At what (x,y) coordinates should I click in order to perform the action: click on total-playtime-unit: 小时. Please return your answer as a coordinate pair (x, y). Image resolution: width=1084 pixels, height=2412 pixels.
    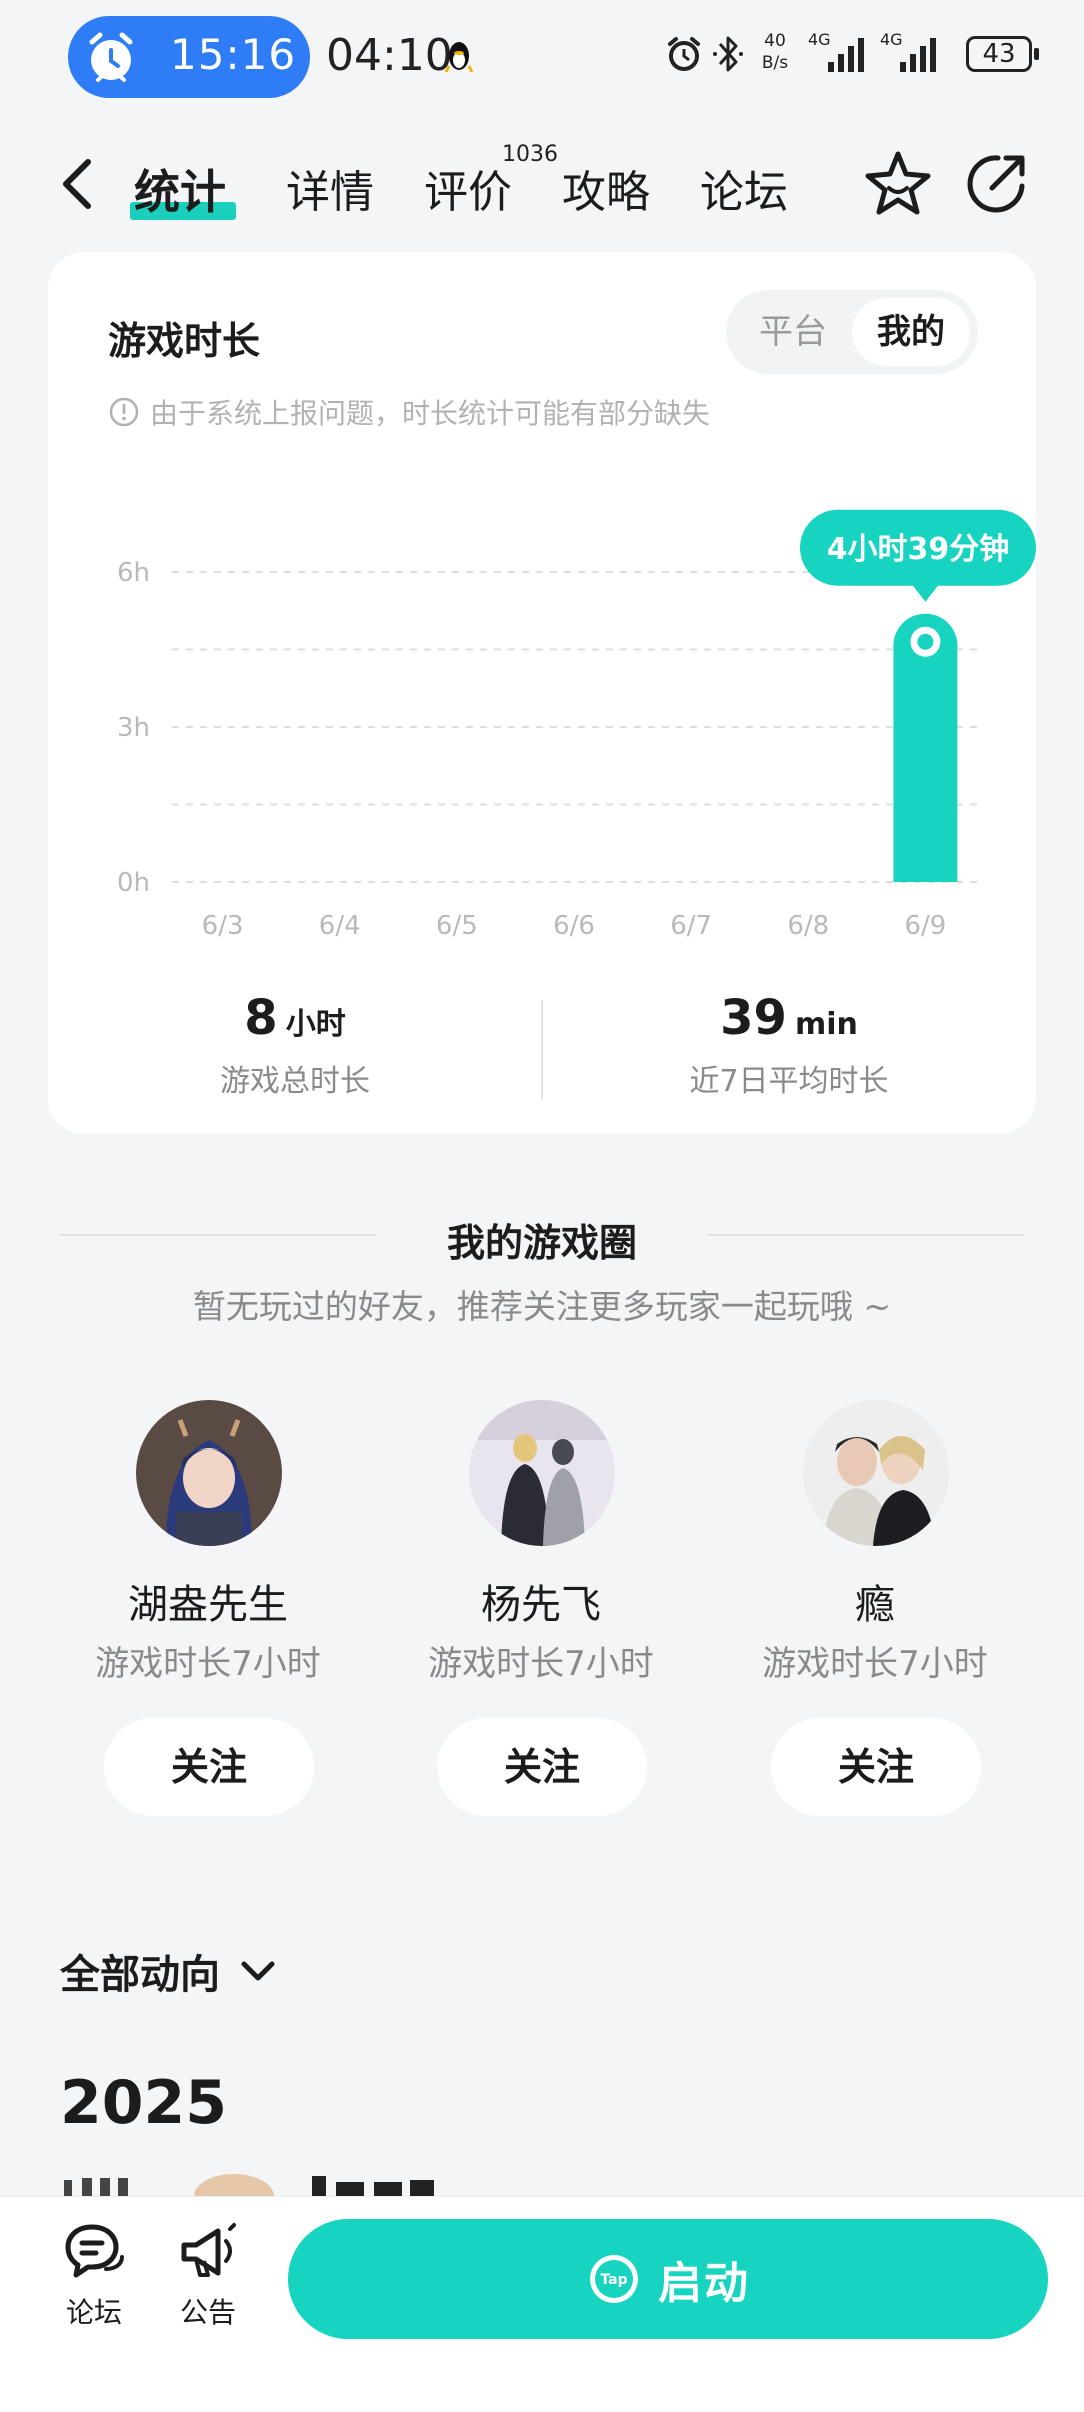
    Looking at the image, I should click on (315, 1024).